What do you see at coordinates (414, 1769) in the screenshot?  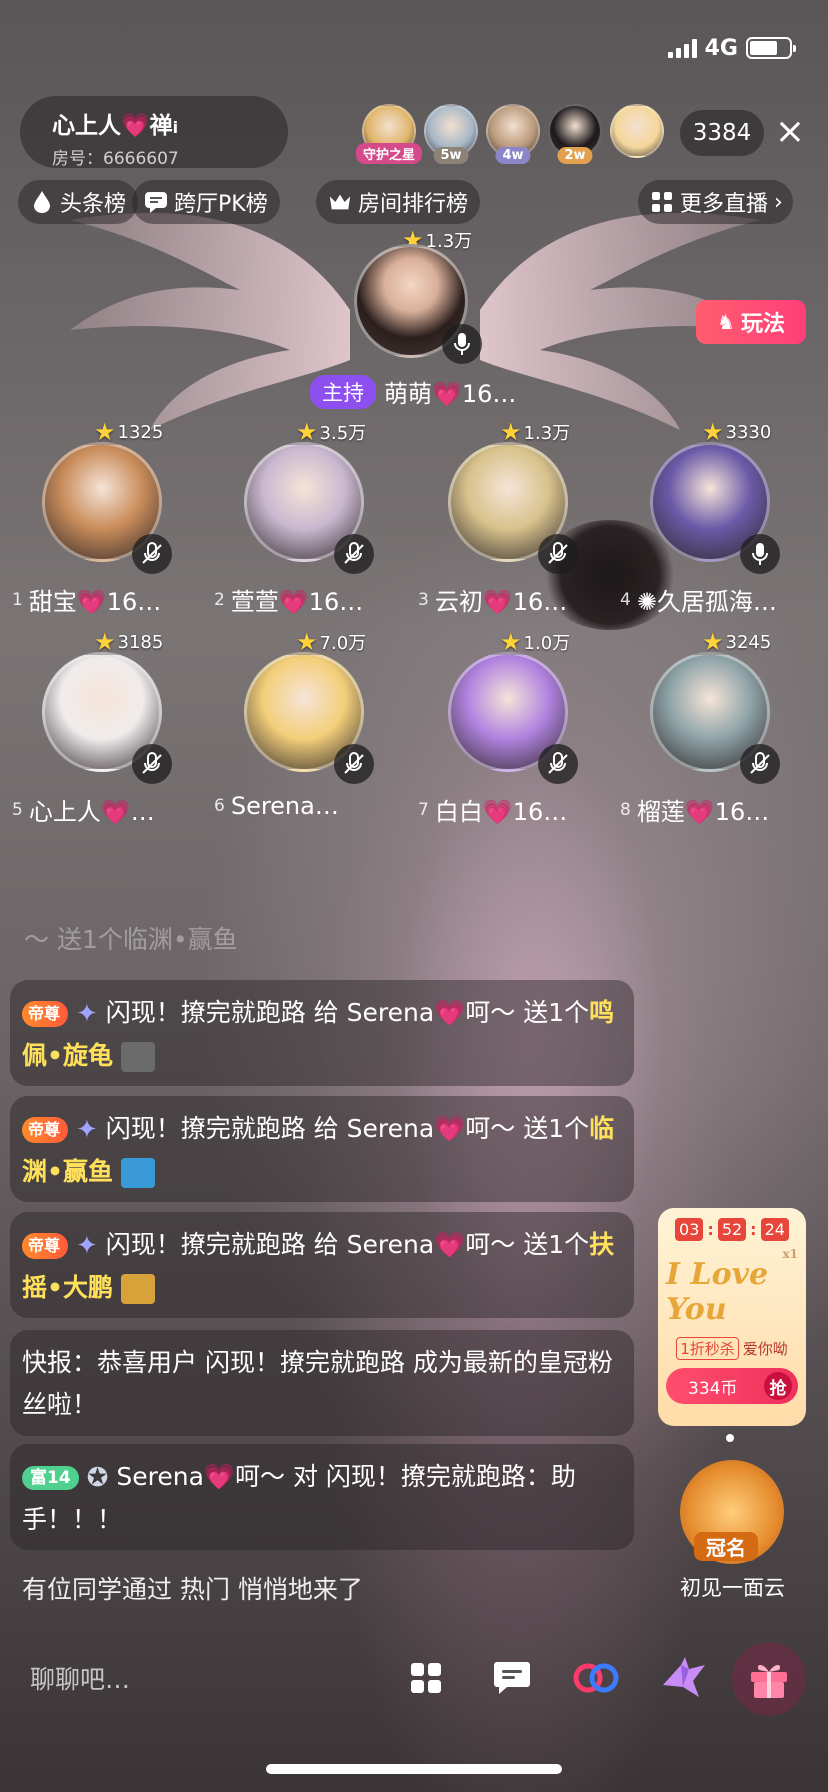 I see `home-indicator` at bounding box center [414, 1769].